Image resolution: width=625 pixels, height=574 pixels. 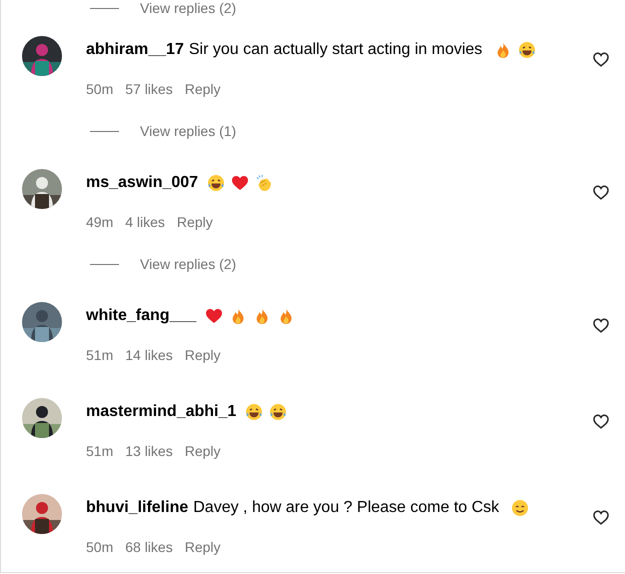 What do you see at coordinates (145, 222) in the screenshot?
I see `likes-count: 4 likes` at bounding box center [145, 222].